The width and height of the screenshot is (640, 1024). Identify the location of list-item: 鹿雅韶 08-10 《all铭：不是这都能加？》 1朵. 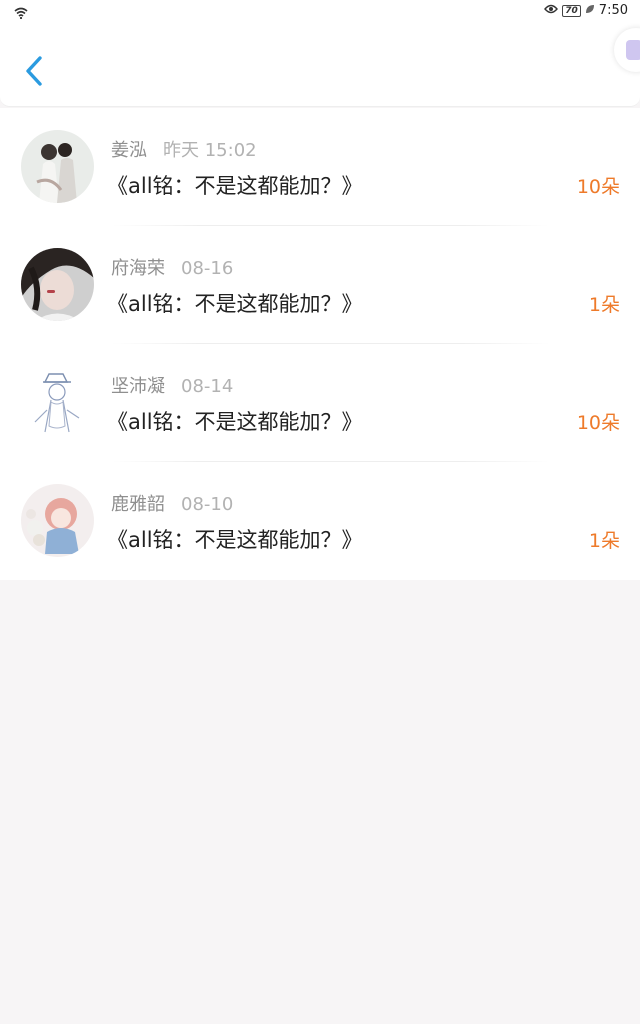
(320, 521).